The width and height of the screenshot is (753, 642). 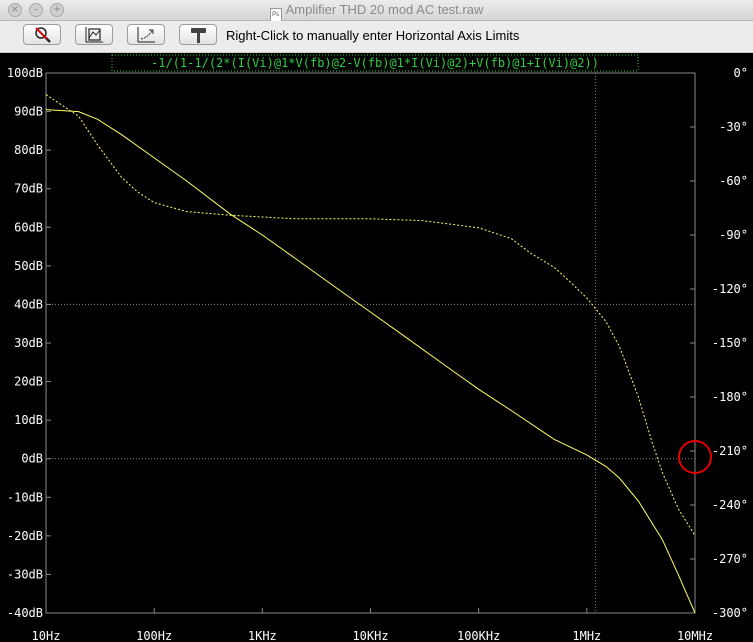 What do you see at coordinates (28, 343) in the screenshot?
I see `left-tick-label-7: 30dB` at bounding box center [28, 343].